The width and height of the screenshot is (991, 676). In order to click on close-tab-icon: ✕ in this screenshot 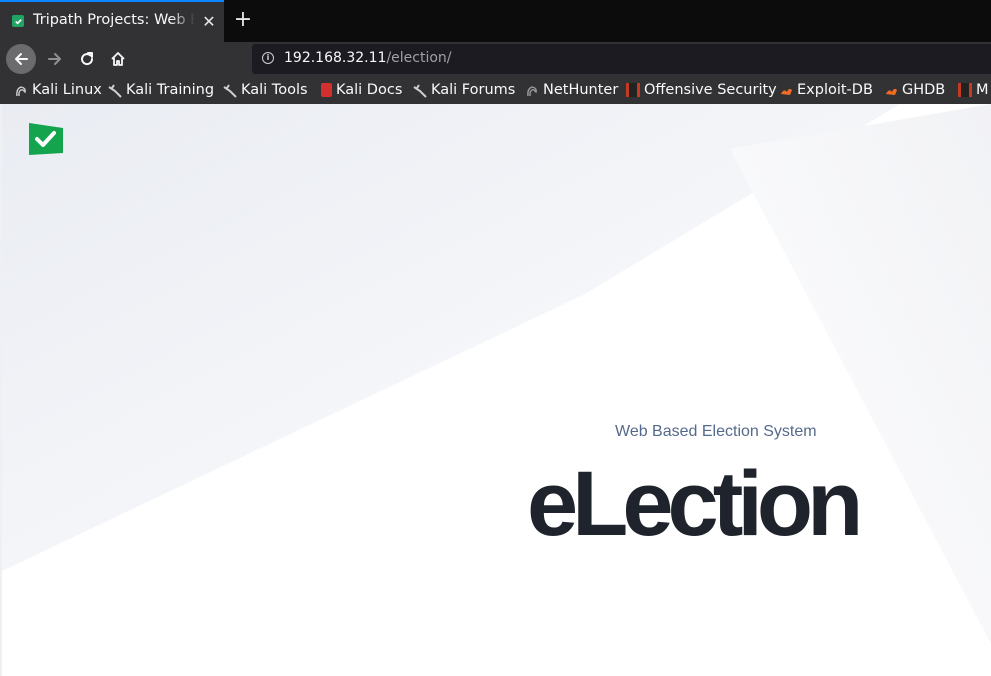, I will do `click(209, 22)`.